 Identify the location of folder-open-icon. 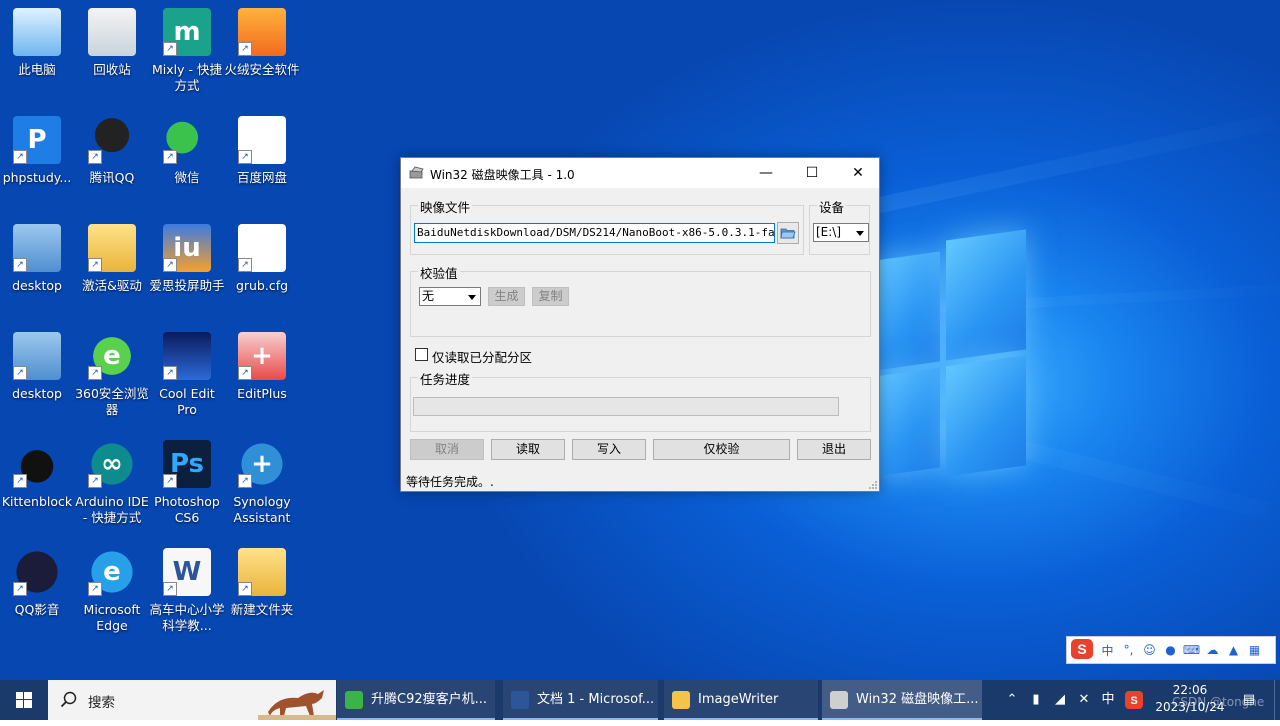
(788, 233).